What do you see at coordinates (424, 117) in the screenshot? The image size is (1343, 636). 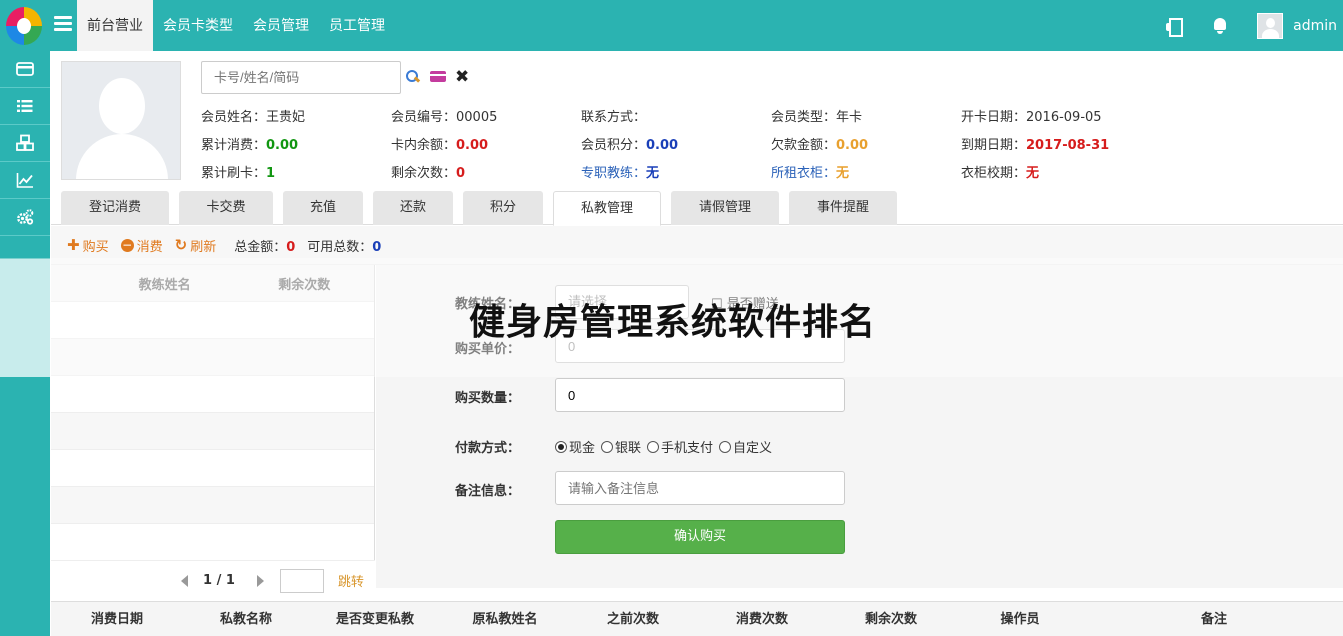 I see `field-label: 会员编号：` at bounding box center [424, 117].